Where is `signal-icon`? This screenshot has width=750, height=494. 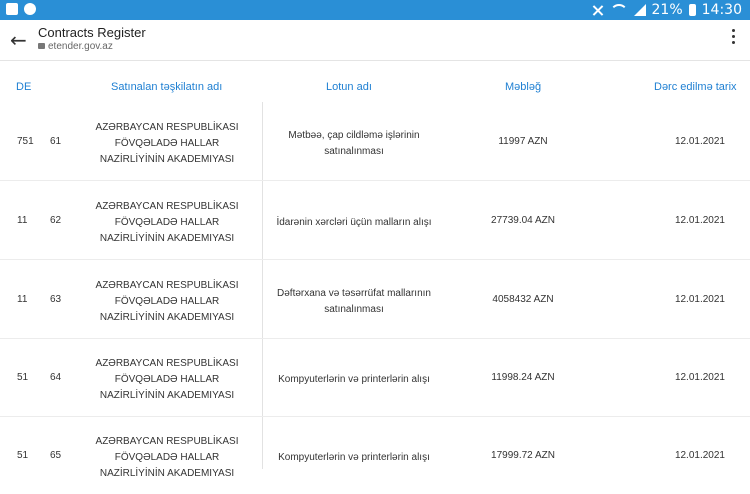
signal-icon is located at coordinates (639, 10).